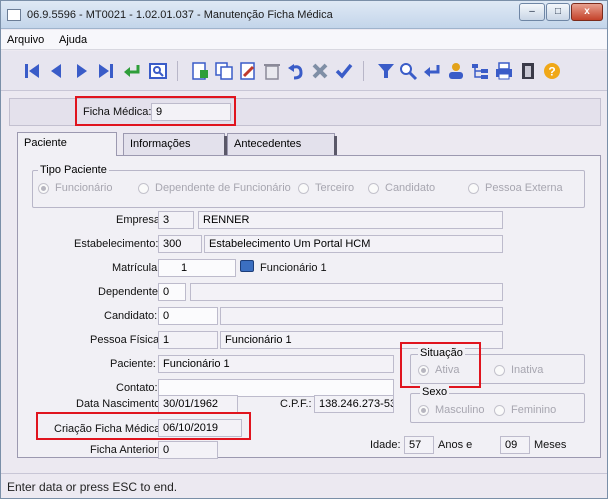 The width and height of the screenshot is (608, 499). What do you see at coordinates (32, 71) in the screenshot?
I see `first-record-icon` at bounding box center [32, 71].